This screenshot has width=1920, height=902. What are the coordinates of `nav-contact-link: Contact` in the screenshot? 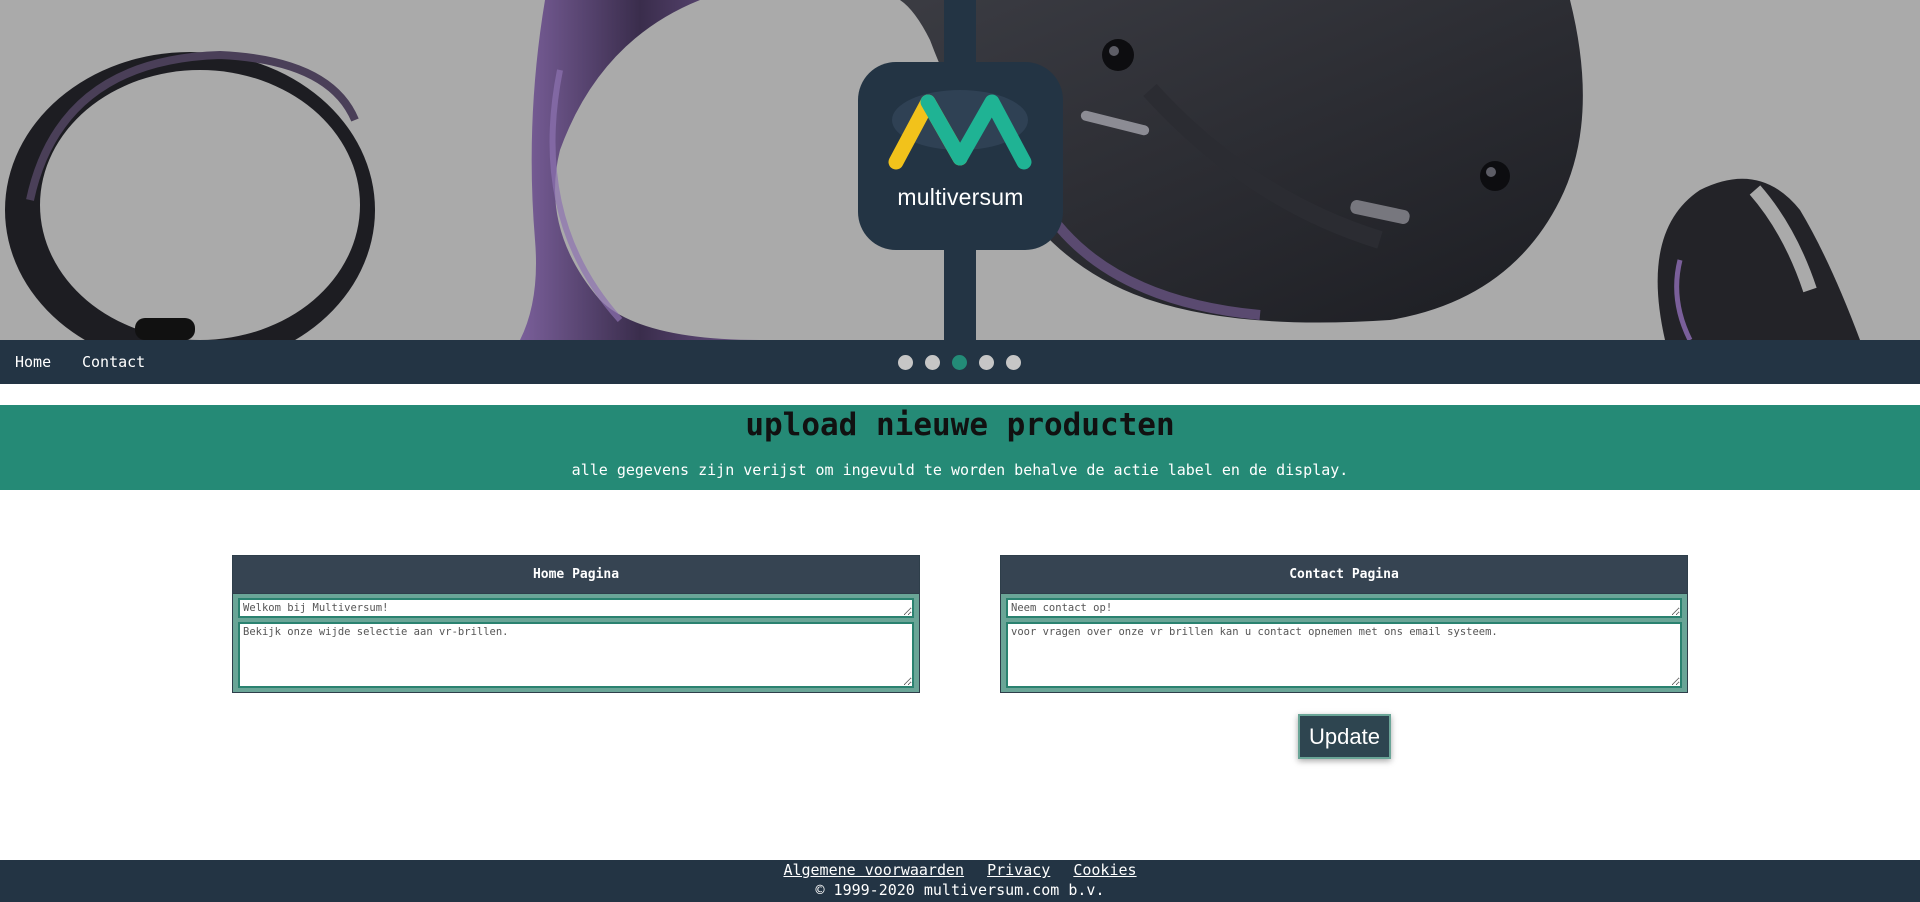 It's located at (113, 362).